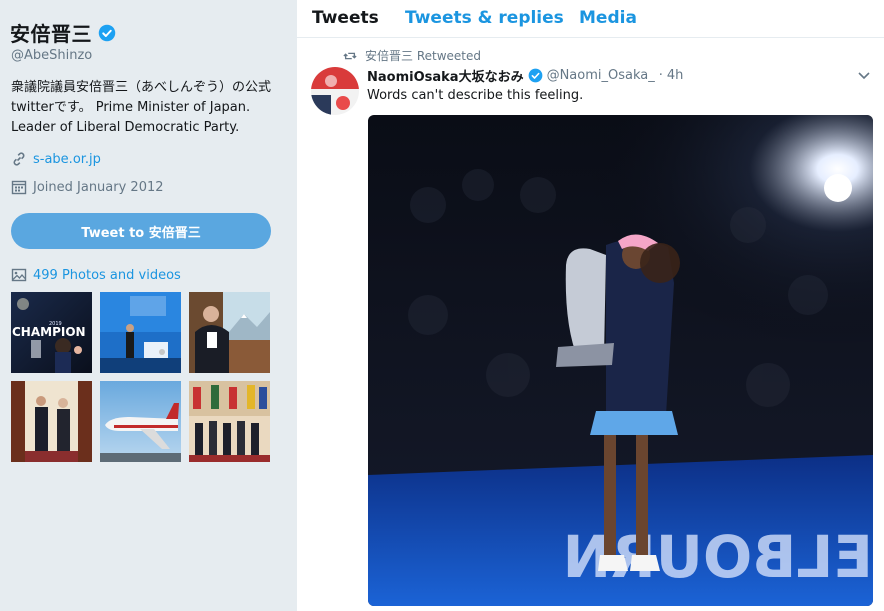  I want to click on photo-thumb-forum, so click(140, 332).